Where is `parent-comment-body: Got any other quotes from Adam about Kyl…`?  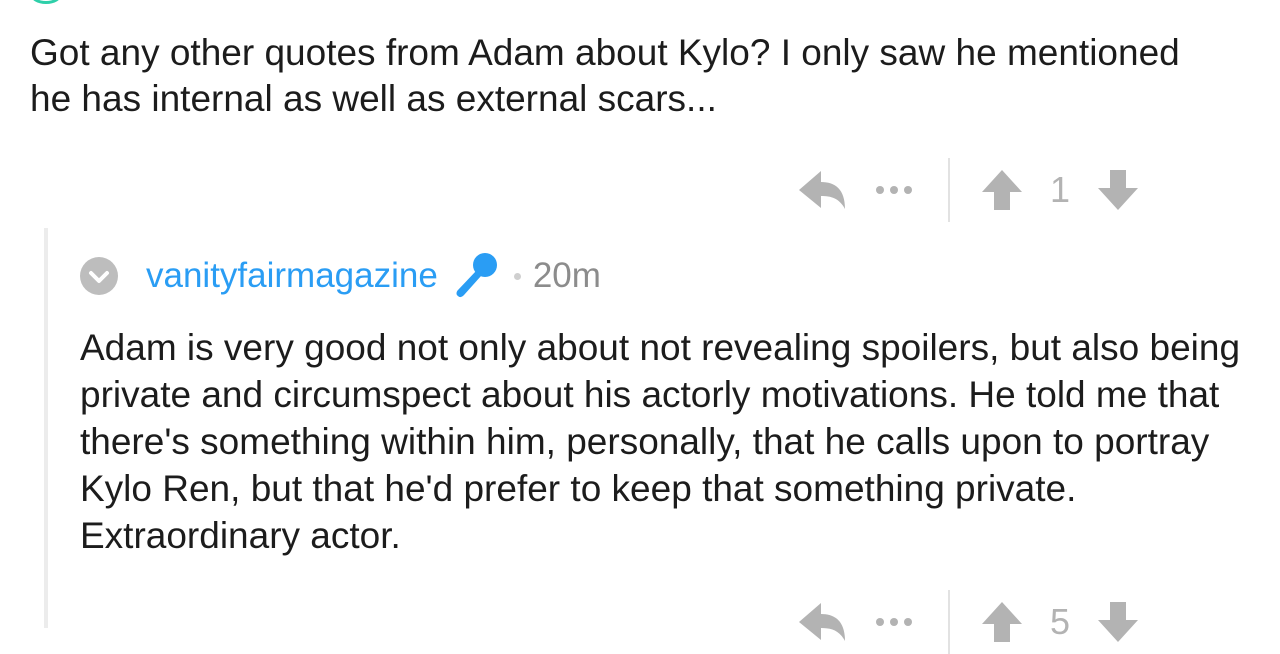 parent-comment-body: Got any other quotes from Adam about Kyl… is located at coordinates (605, 75).